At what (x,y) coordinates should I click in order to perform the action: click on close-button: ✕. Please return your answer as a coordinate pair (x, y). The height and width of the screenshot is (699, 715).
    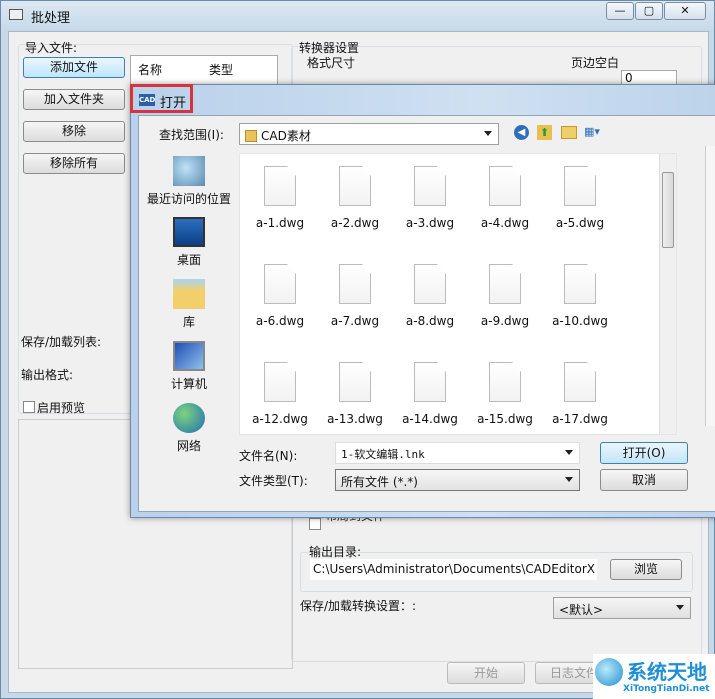
    Looking at the image, I should click on (685, 11).